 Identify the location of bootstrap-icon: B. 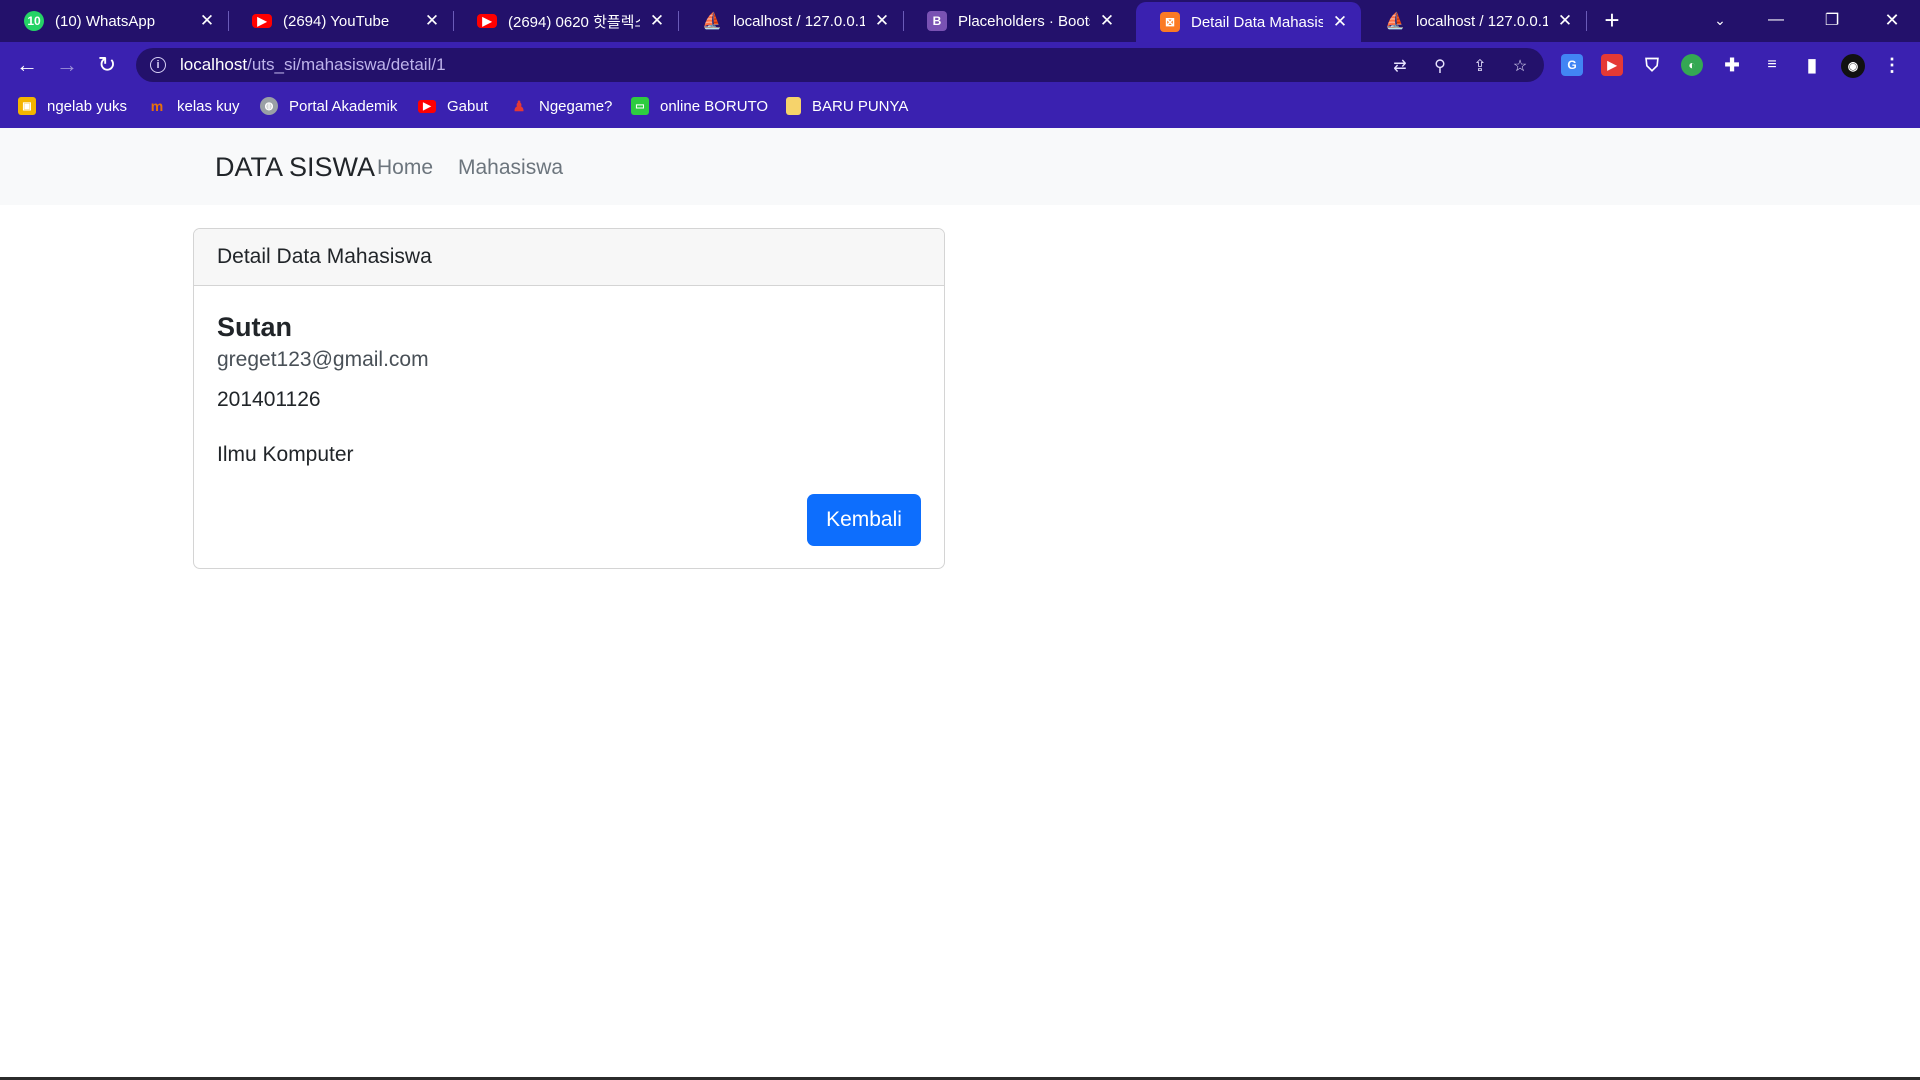
(937, 21).